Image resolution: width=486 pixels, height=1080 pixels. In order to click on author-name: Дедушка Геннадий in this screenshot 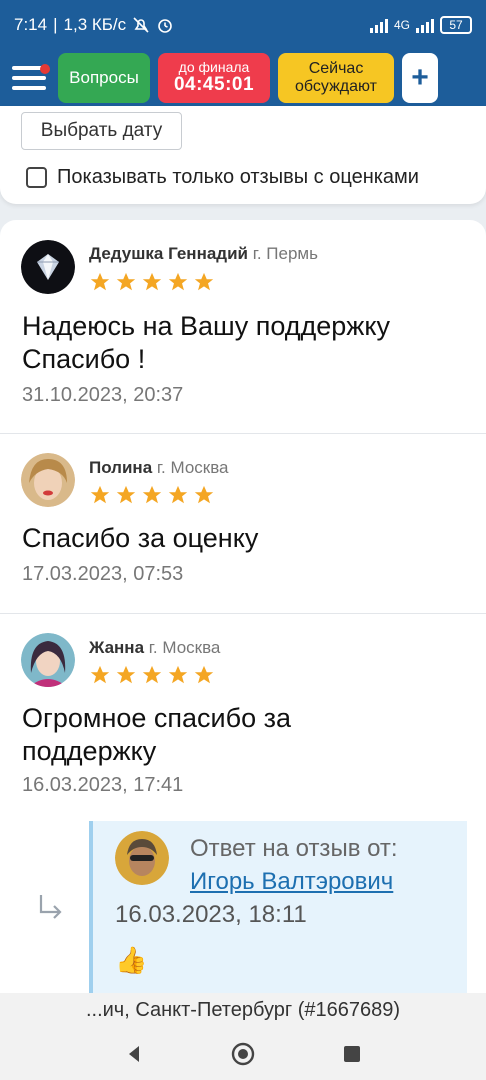, I will do `click(168, 253)`.